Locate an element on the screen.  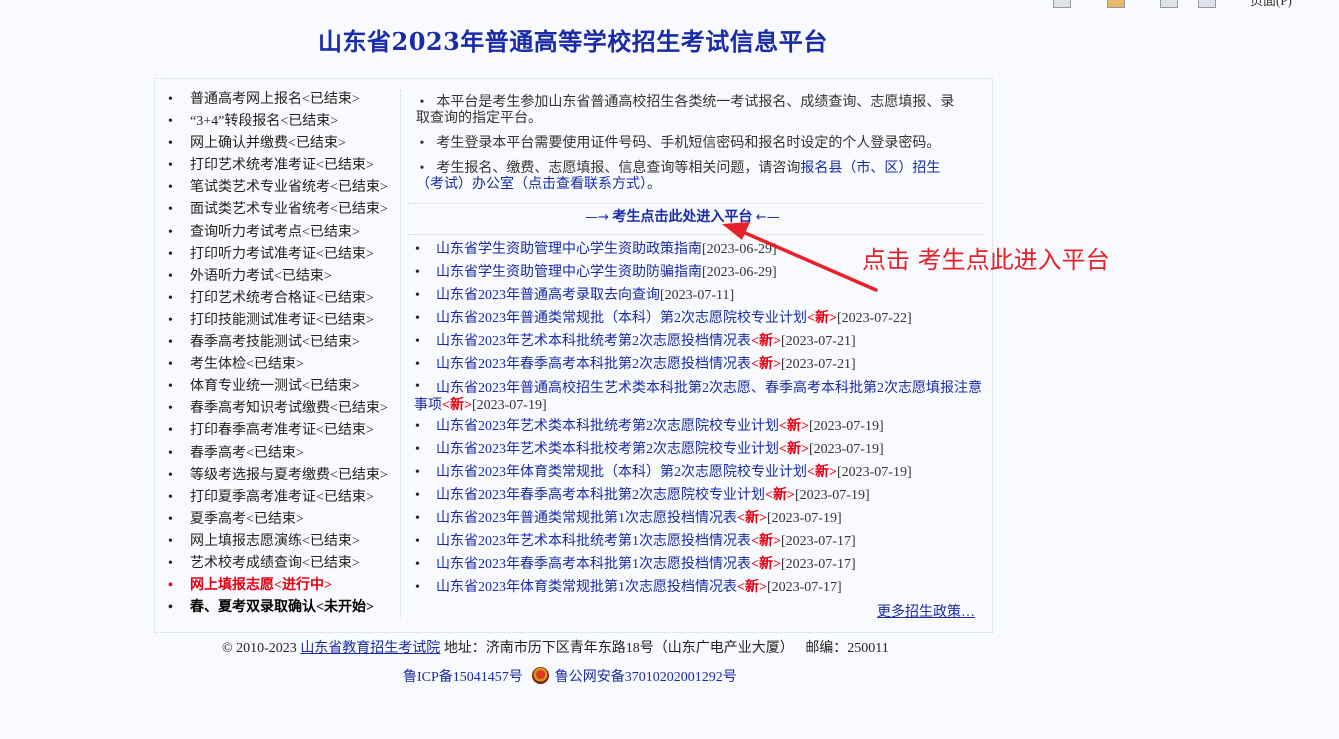
home-icon is located at coordinates (1062, 4).